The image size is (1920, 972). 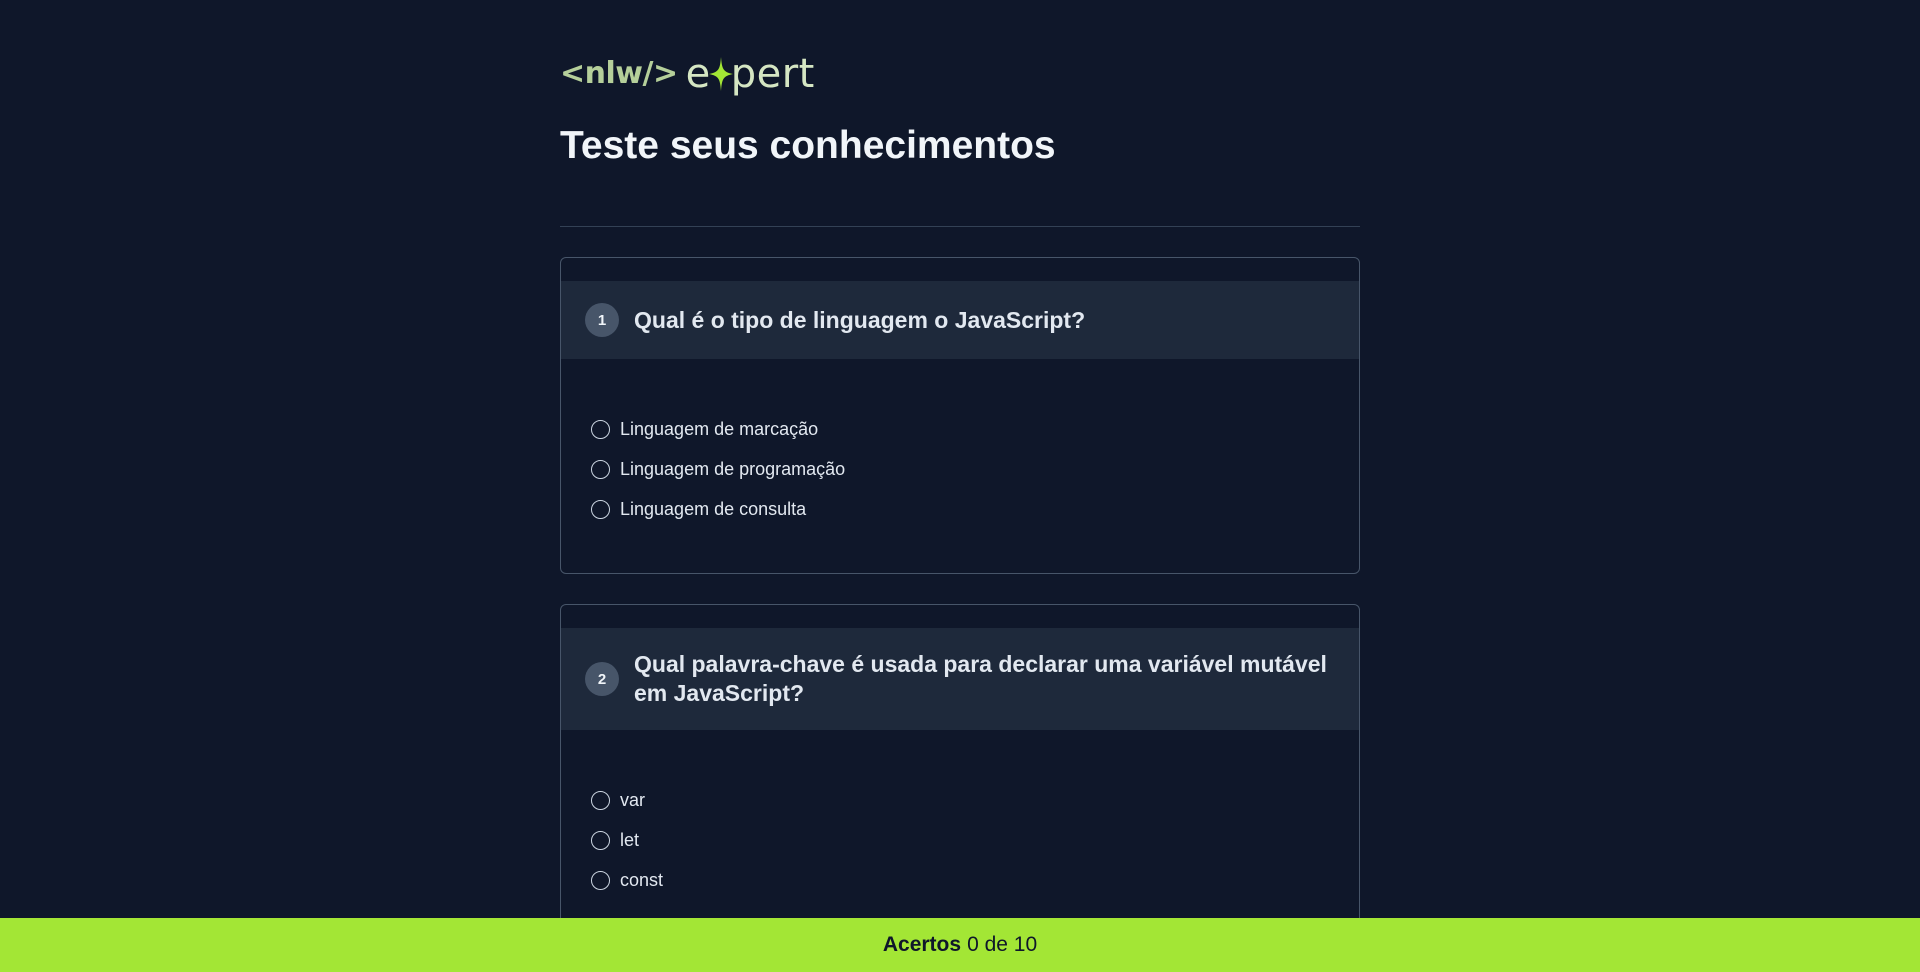 I want to click on logo-nlw-text: <nlw/>, so click(x=619, y=73).